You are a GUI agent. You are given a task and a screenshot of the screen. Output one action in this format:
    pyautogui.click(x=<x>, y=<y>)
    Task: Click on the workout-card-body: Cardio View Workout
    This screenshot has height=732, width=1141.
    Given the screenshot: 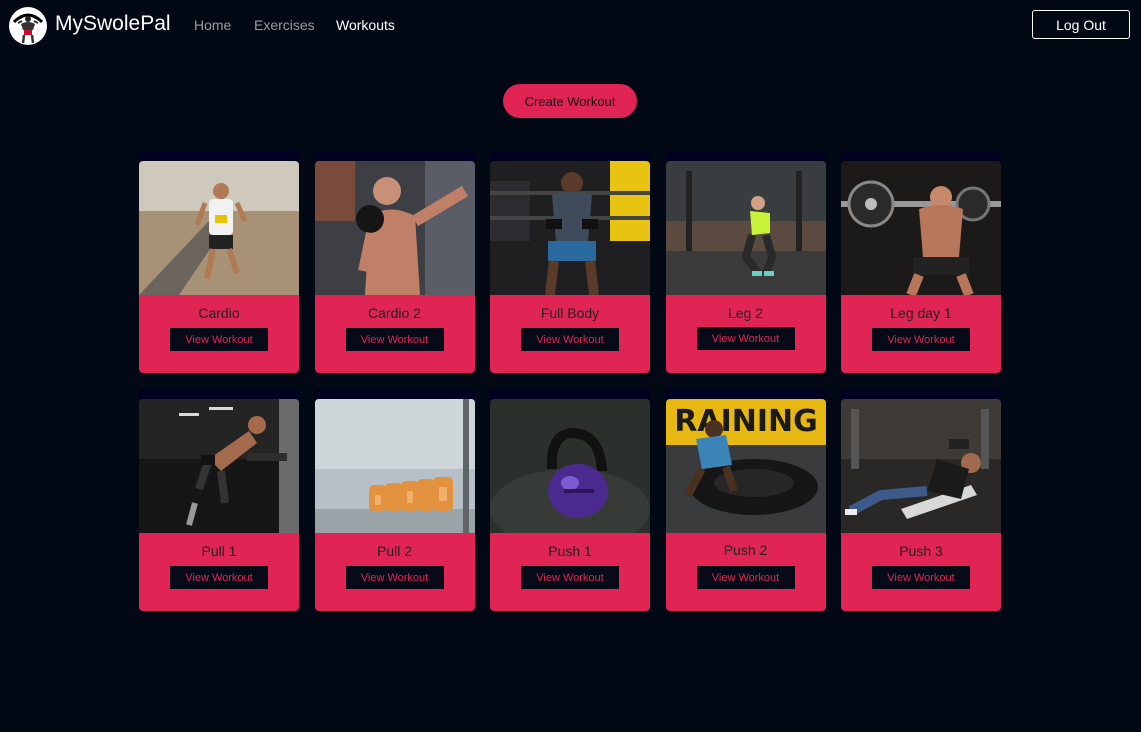 What is the action you would take?
    pyautogui.click(x=219, y=334)
    